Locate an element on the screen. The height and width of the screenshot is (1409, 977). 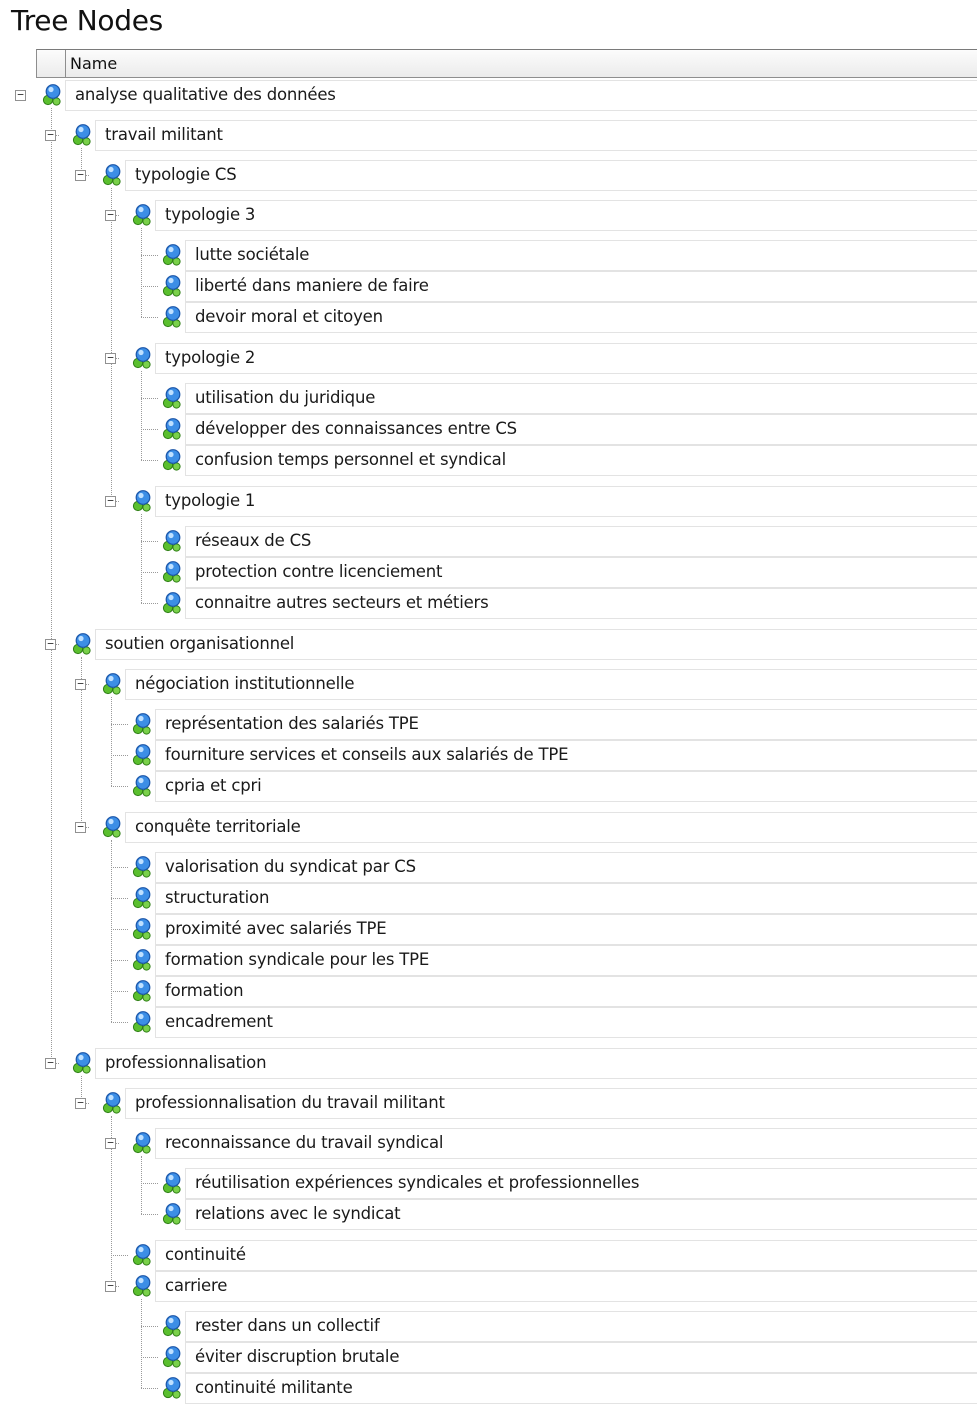
tree-node-label: soutien organisationnel is located at coordinates (200, 643).